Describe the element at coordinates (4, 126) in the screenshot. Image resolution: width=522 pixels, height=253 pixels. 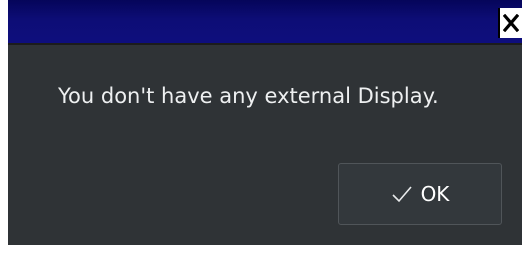
I see `screen-background` at that location.